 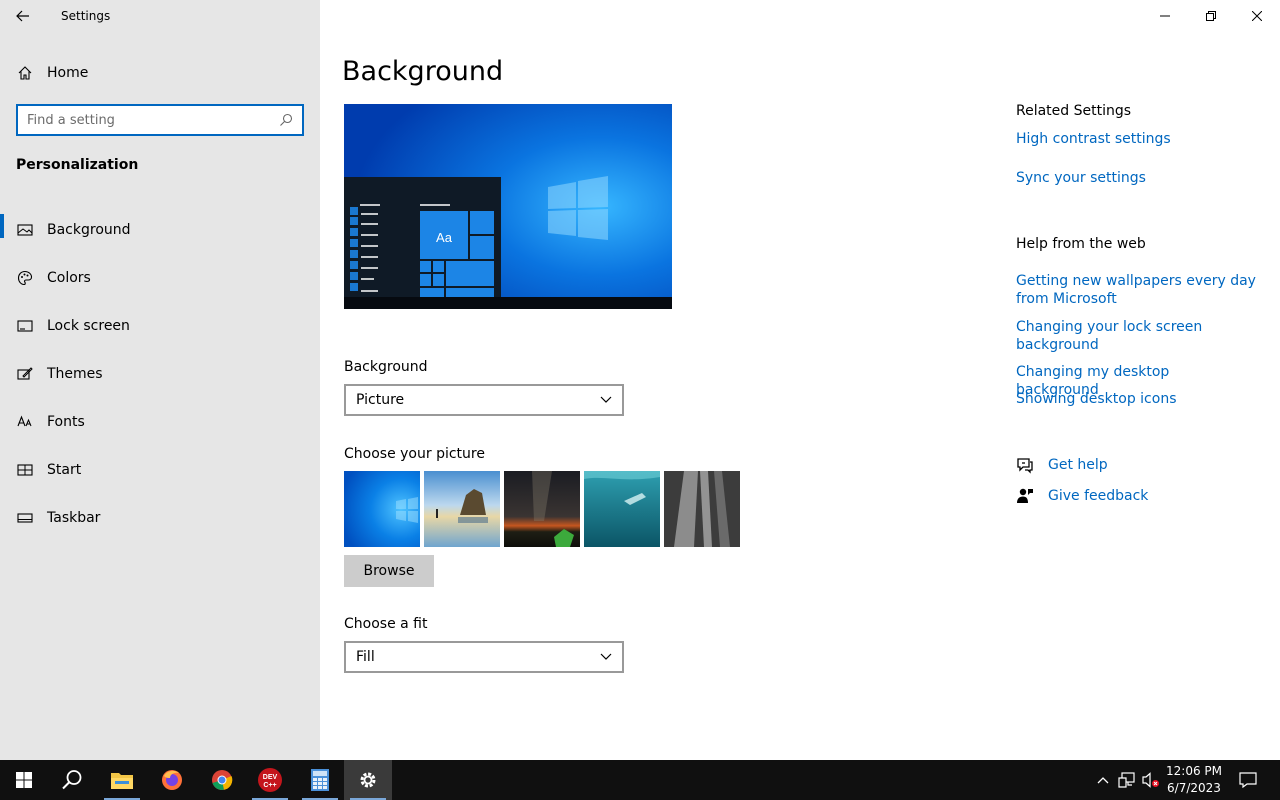 I want to click on window-controls, so click(x=1211, y=16).